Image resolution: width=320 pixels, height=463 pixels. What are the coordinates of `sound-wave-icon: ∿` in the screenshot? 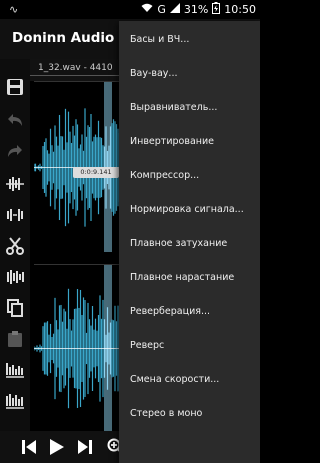 It's located at (14, 9).